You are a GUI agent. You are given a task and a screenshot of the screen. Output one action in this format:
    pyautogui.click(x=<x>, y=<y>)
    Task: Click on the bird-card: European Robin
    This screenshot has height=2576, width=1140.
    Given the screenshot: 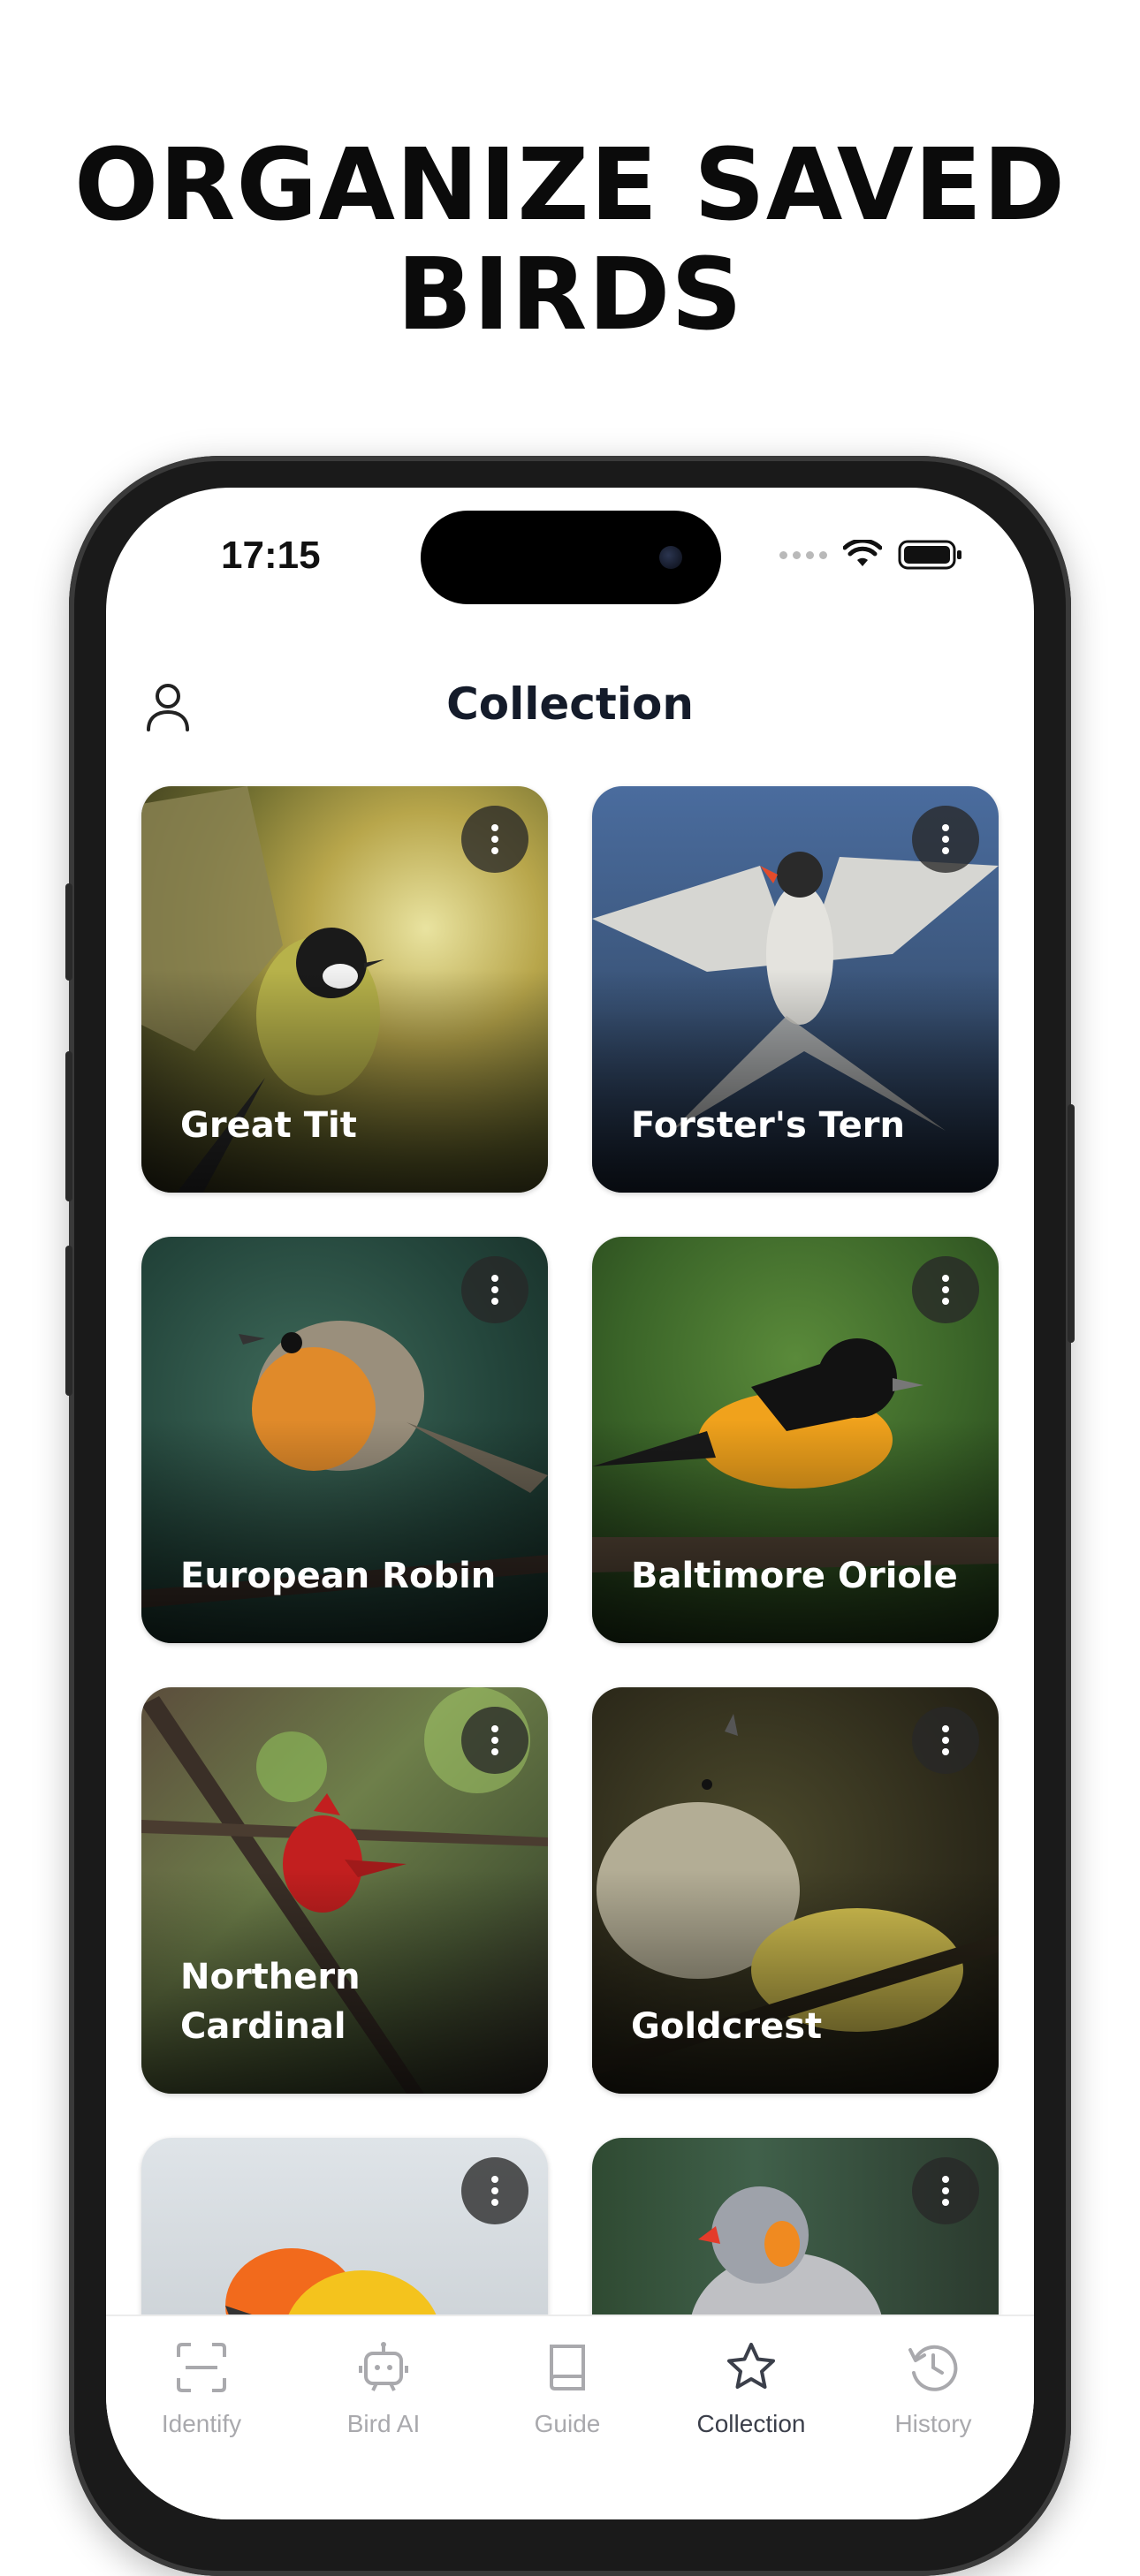 What is the action you would take?
    pyautogui.click(x=344, y=1440)
    